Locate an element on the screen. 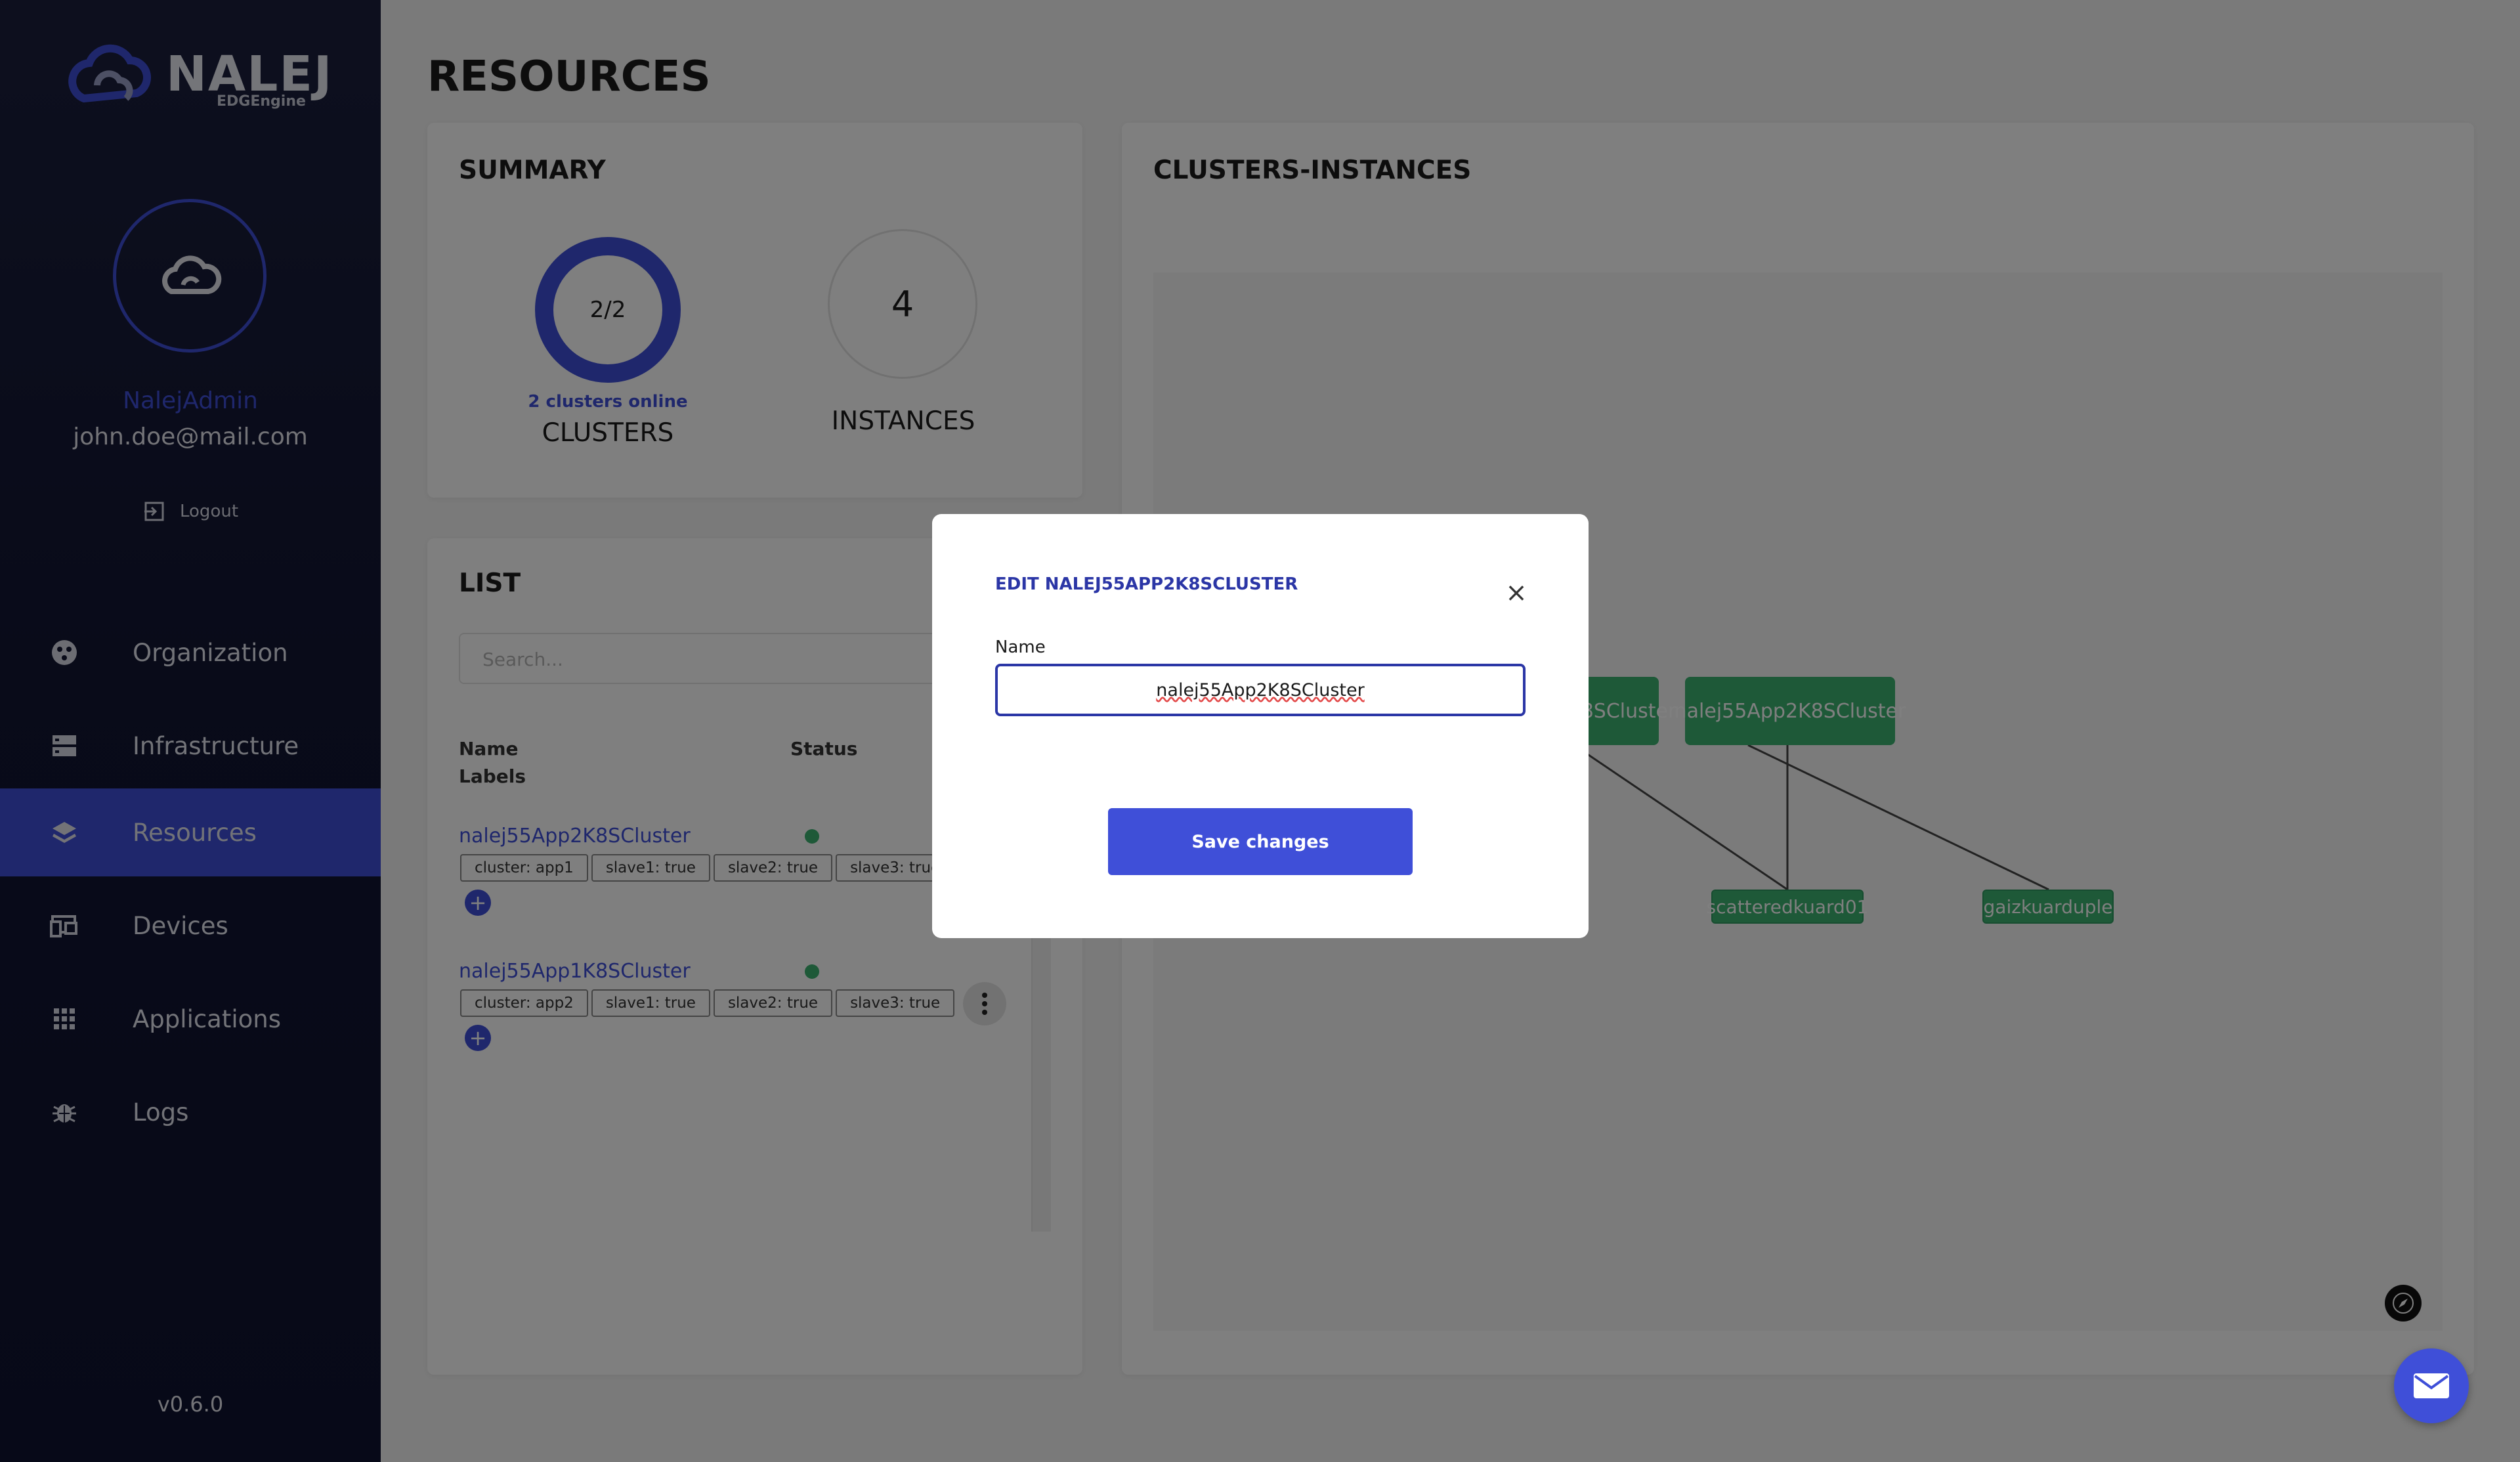 This screenshot has height=1462, width=2520. mail-icon is located at coordinates (2431, 1385).